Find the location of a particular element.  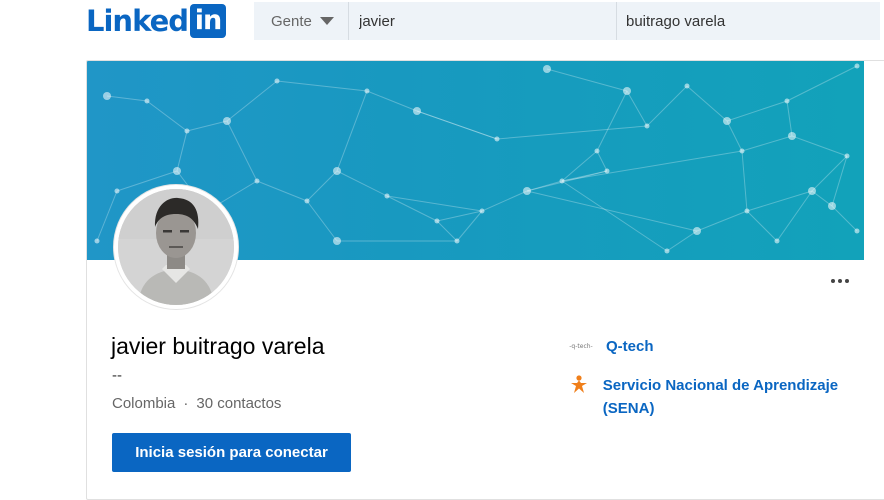

filter-label: Gente is located at coordinates (291, 21).